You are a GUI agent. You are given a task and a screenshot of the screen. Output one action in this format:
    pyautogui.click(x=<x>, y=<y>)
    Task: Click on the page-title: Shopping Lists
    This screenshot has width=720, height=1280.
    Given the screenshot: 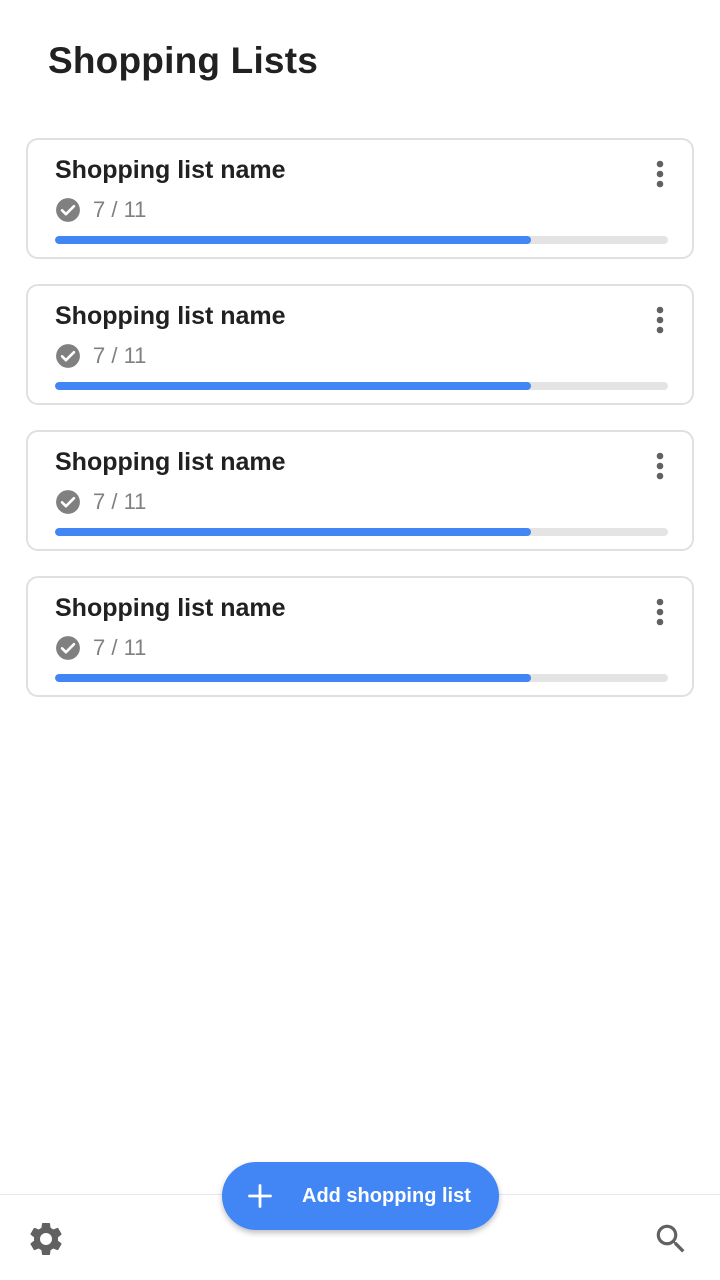 What is the action you would take?
    pyautogui.click(x=183, y=60)
    